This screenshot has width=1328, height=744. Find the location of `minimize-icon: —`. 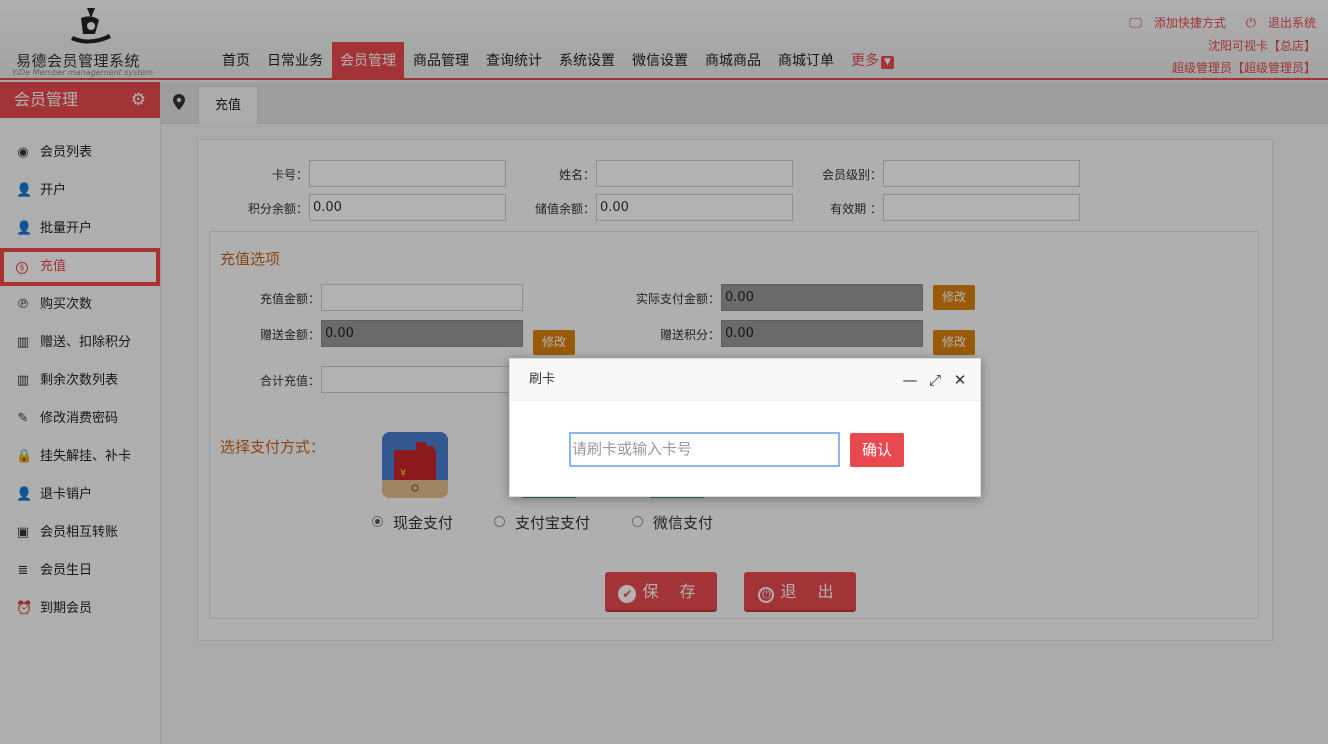

minimize-icon: — is located at coordinates (910, 380).